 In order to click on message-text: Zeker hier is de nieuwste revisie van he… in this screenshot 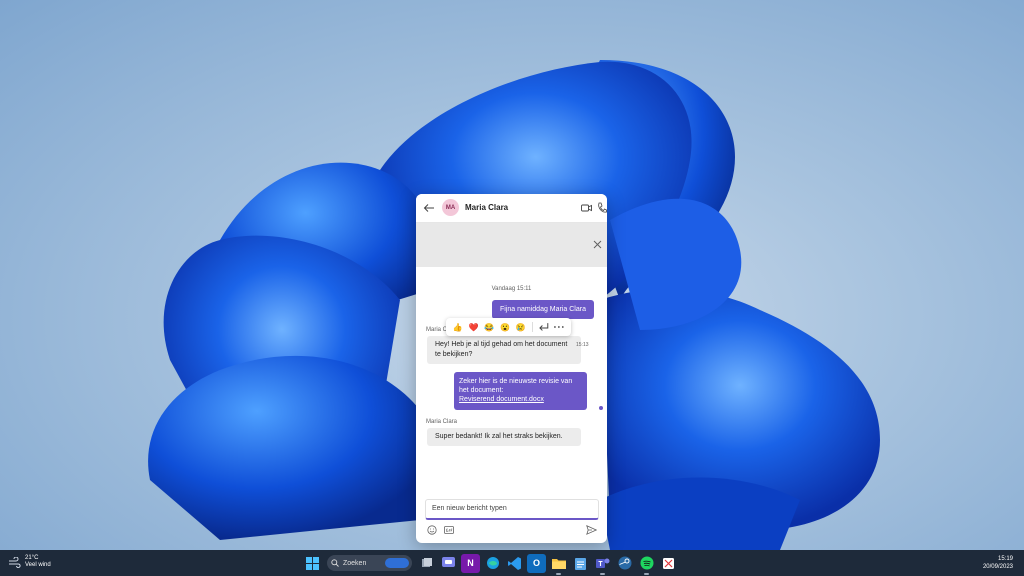, I will do `click(516, 386)`.